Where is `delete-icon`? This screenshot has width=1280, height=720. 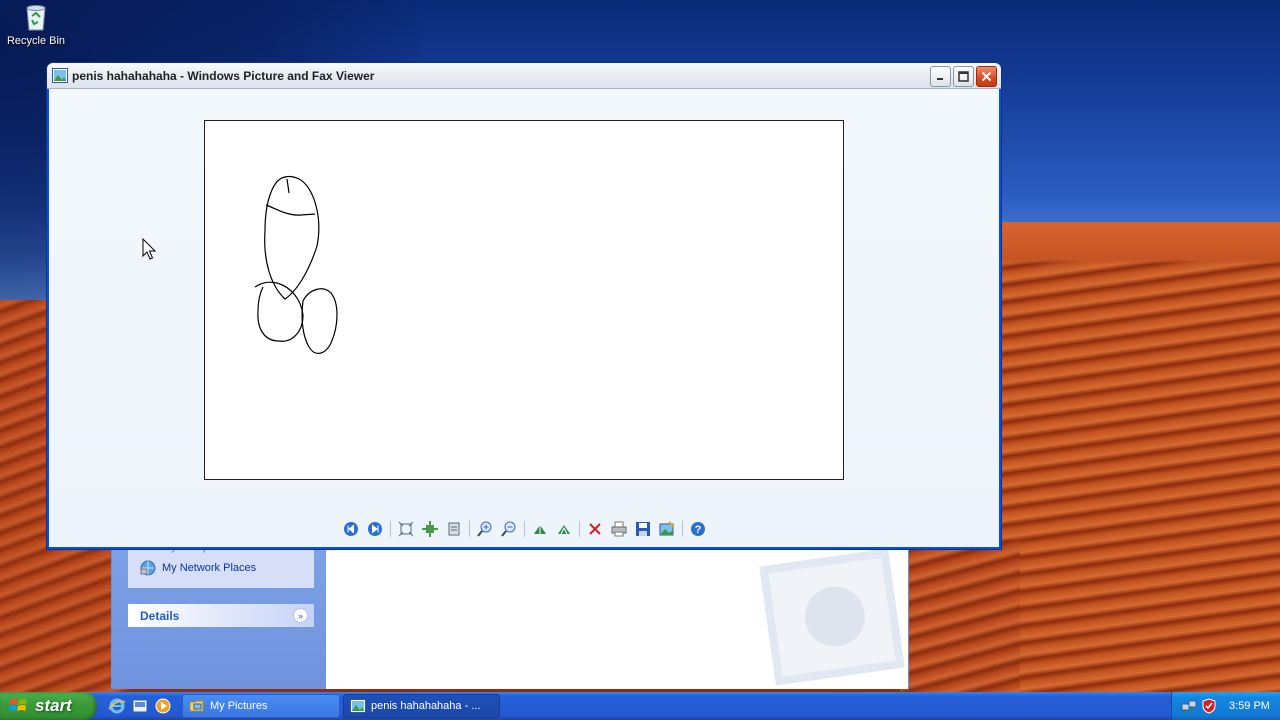
delete-icon is located at coordinates (595, 529).